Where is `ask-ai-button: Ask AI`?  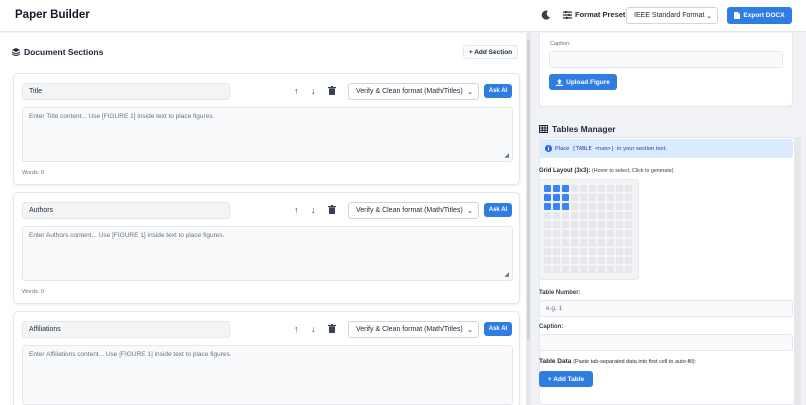 ask-ai-button: Ask AI is located at coordinates (498, 210).